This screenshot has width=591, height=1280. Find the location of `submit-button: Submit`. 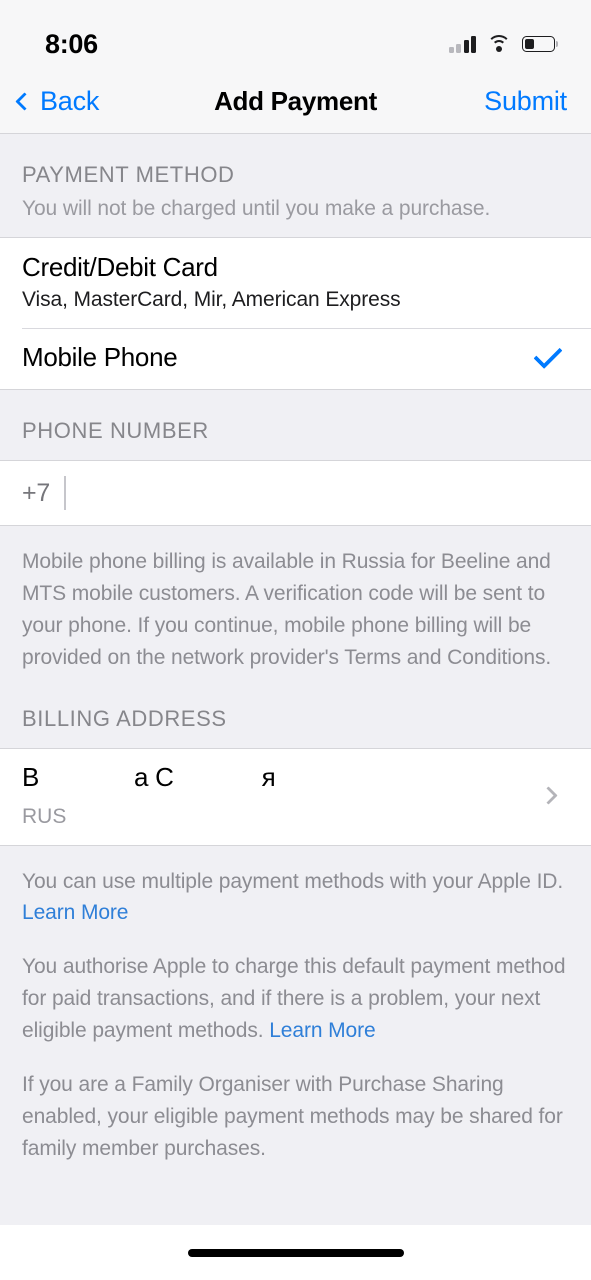

submit-button: Submit is located at coordinates (537, 101).